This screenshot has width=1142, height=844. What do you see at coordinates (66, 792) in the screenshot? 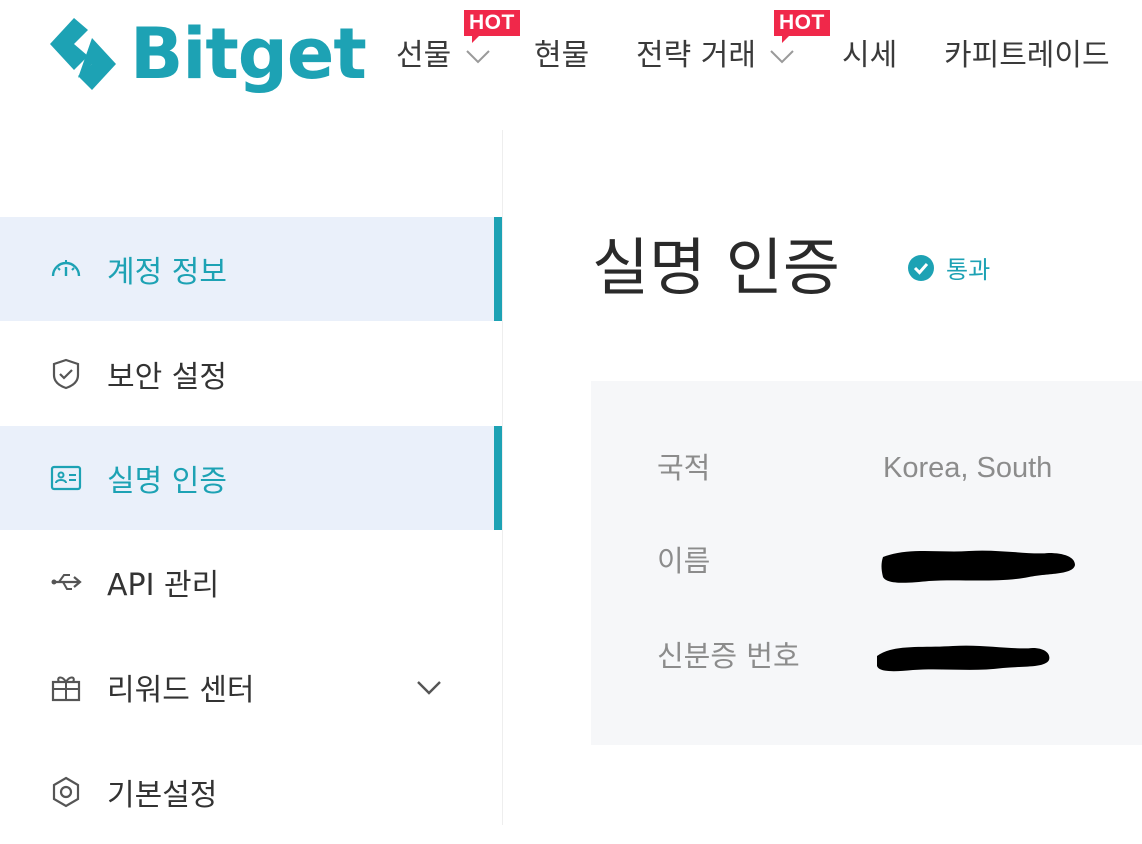
I see `hexagon-settings-icon` at bounding box center [66, 792].